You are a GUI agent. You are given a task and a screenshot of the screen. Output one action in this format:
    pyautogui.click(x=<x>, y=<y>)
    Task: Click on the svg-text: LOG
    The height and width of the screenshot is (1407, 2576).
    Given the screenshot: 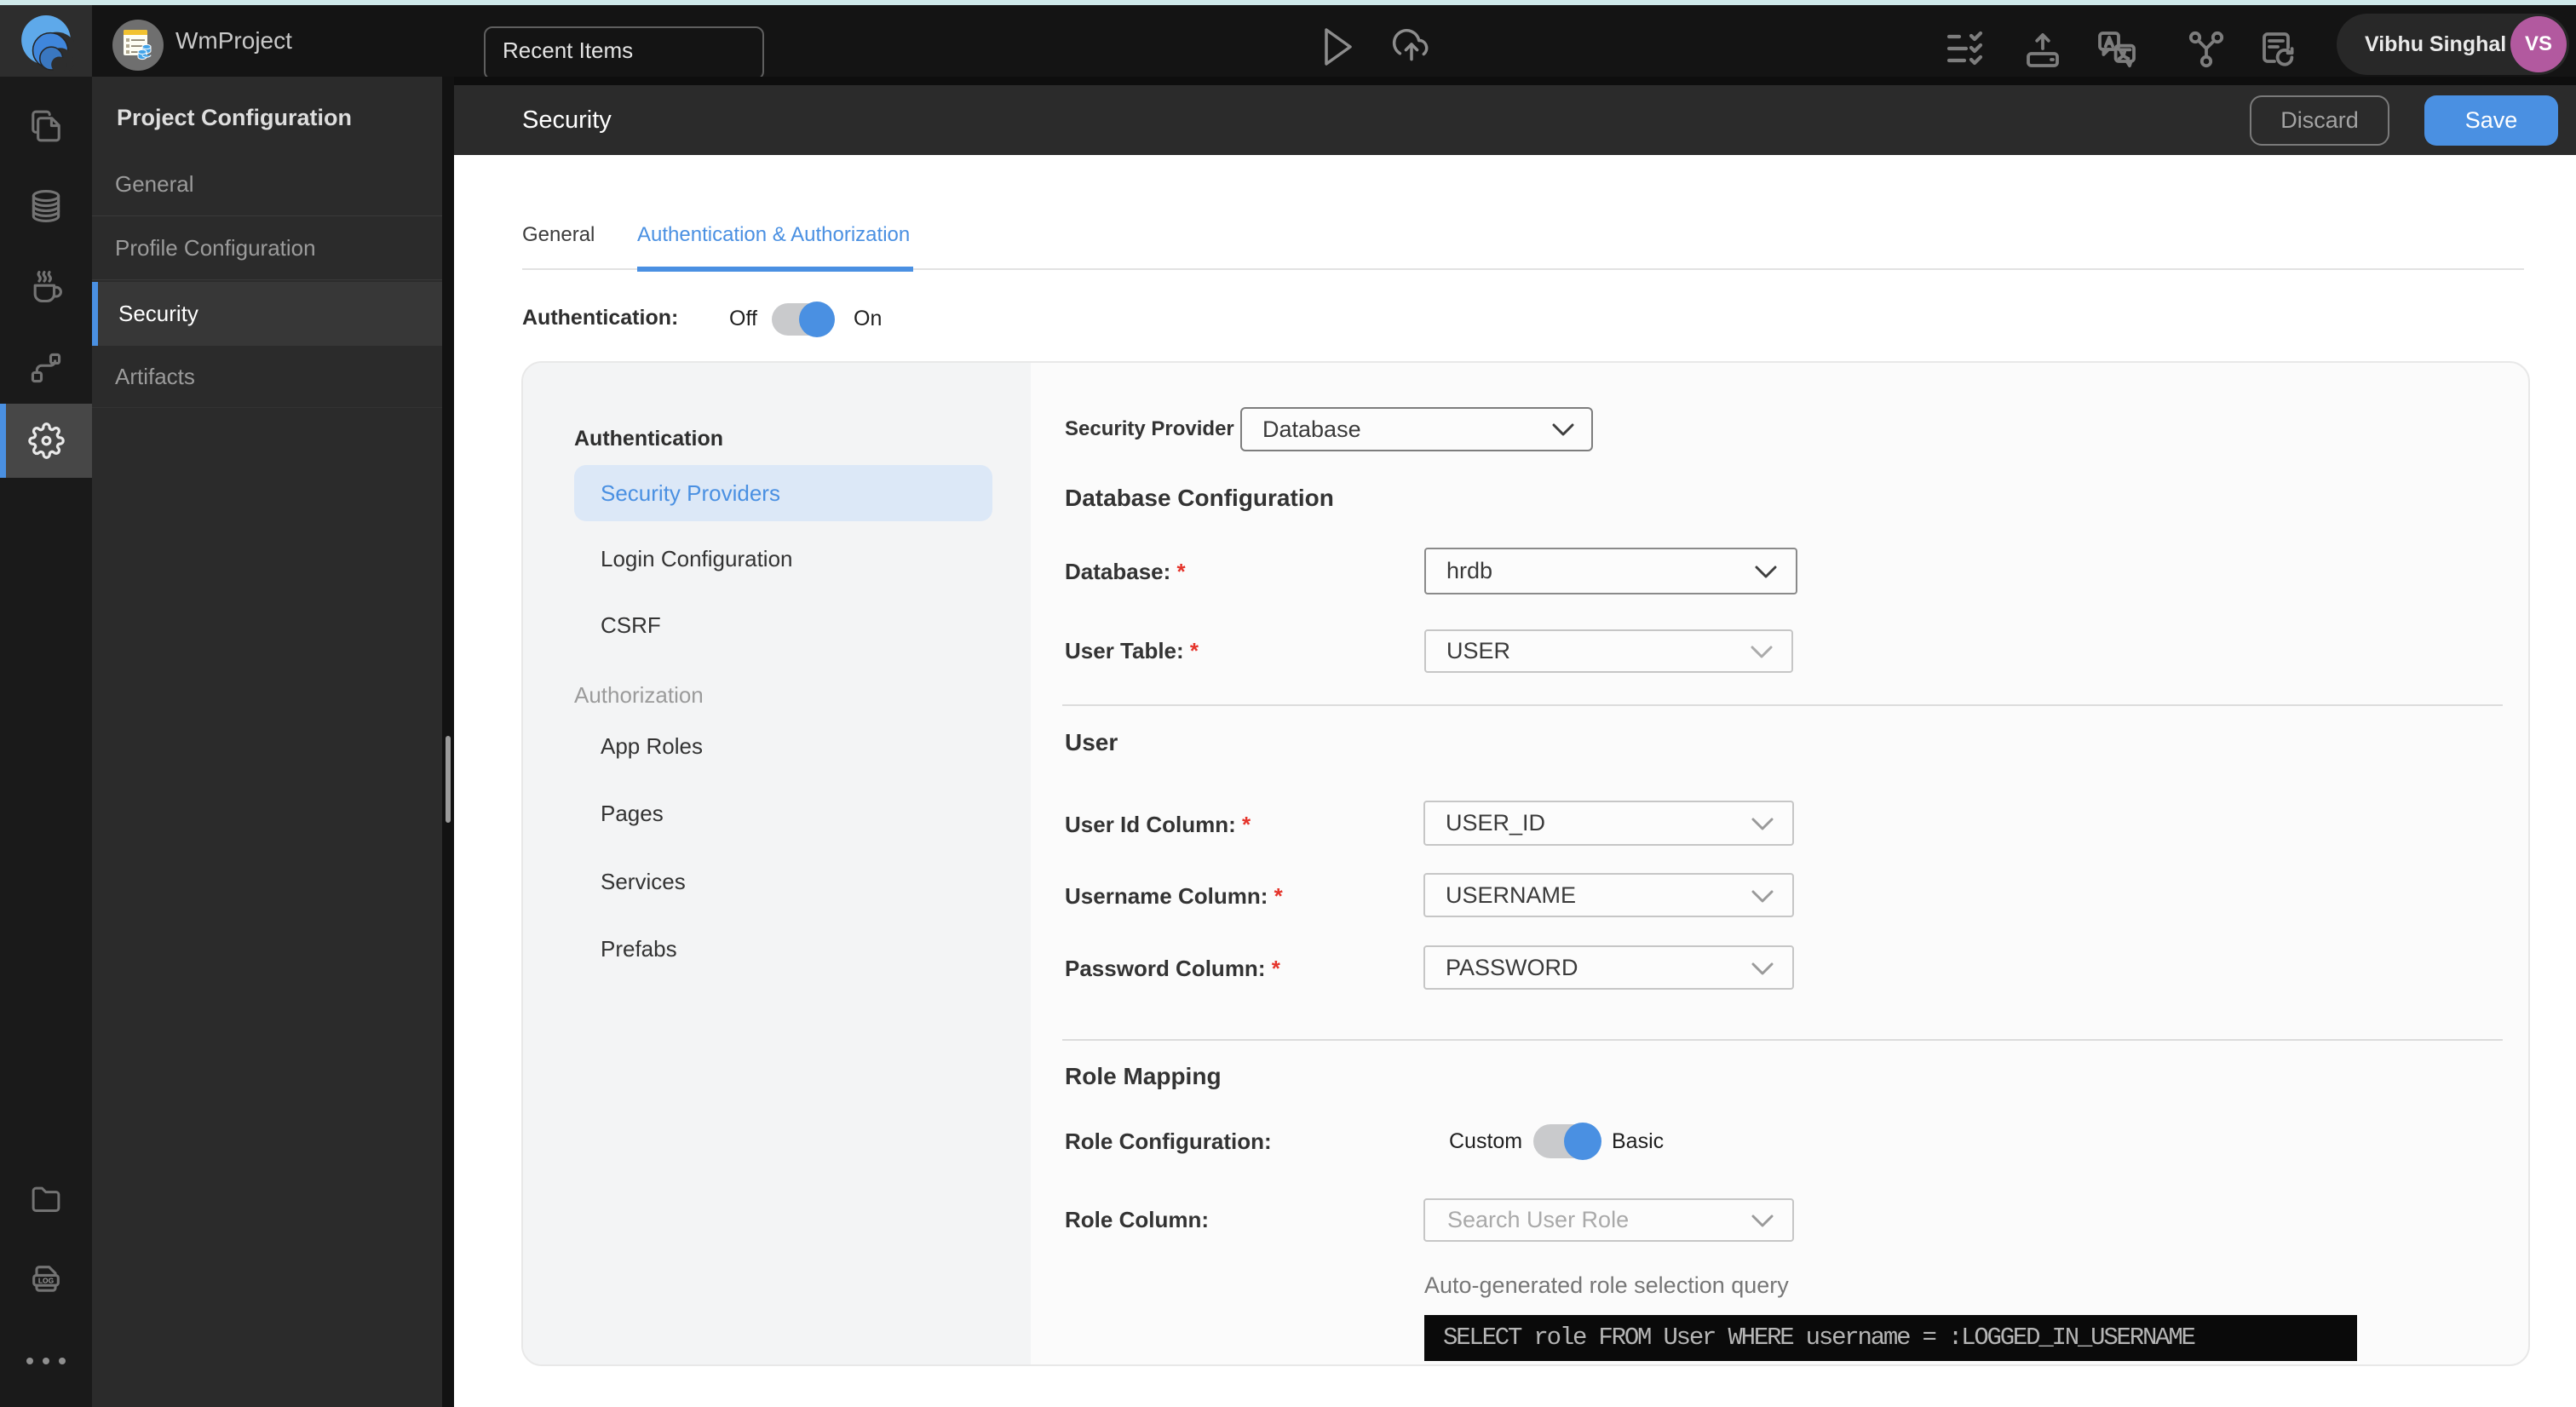 What is the action you would take?
    pyautogui.click(x=46, y=1281)
    